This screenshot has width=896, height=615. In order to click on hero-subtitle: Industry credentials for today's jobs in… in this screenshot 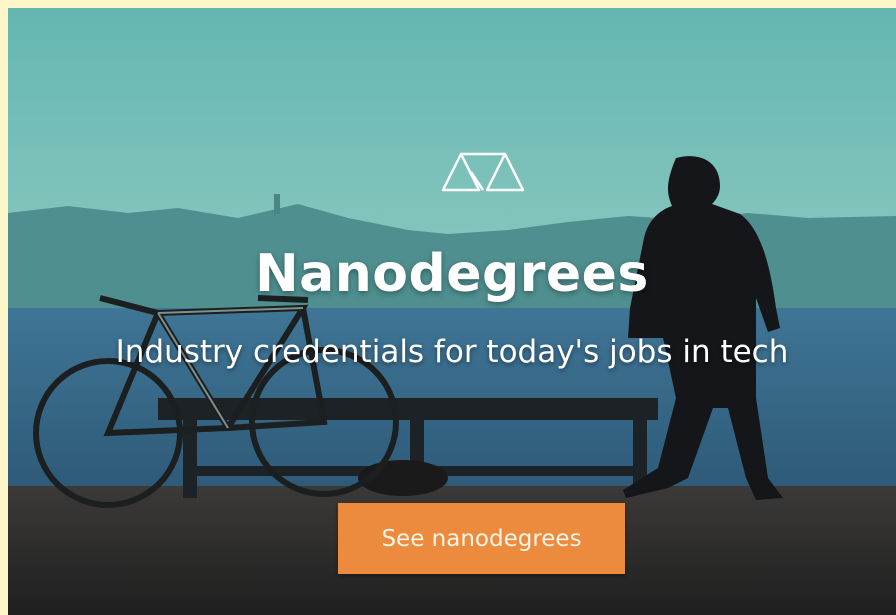, I will do `click(452, 352)`.